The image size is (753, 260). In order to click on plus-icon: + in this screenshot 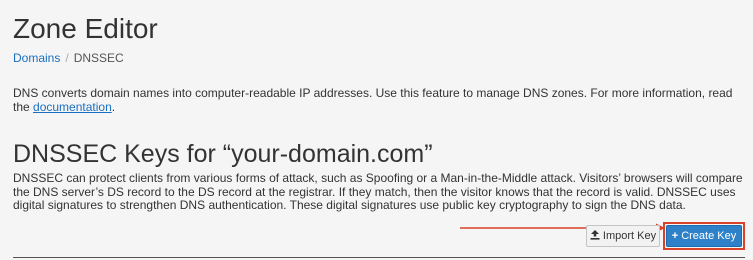, I will do `click(675, 235)`.